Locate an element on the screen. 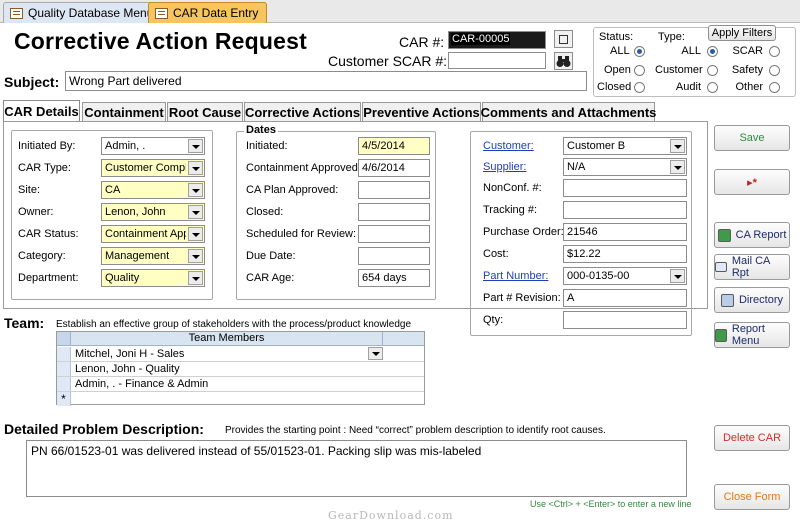 The width and height of the screenshot is (800, 524). table-row: Lenon, John - Quality is located at coordinates (240, 369).